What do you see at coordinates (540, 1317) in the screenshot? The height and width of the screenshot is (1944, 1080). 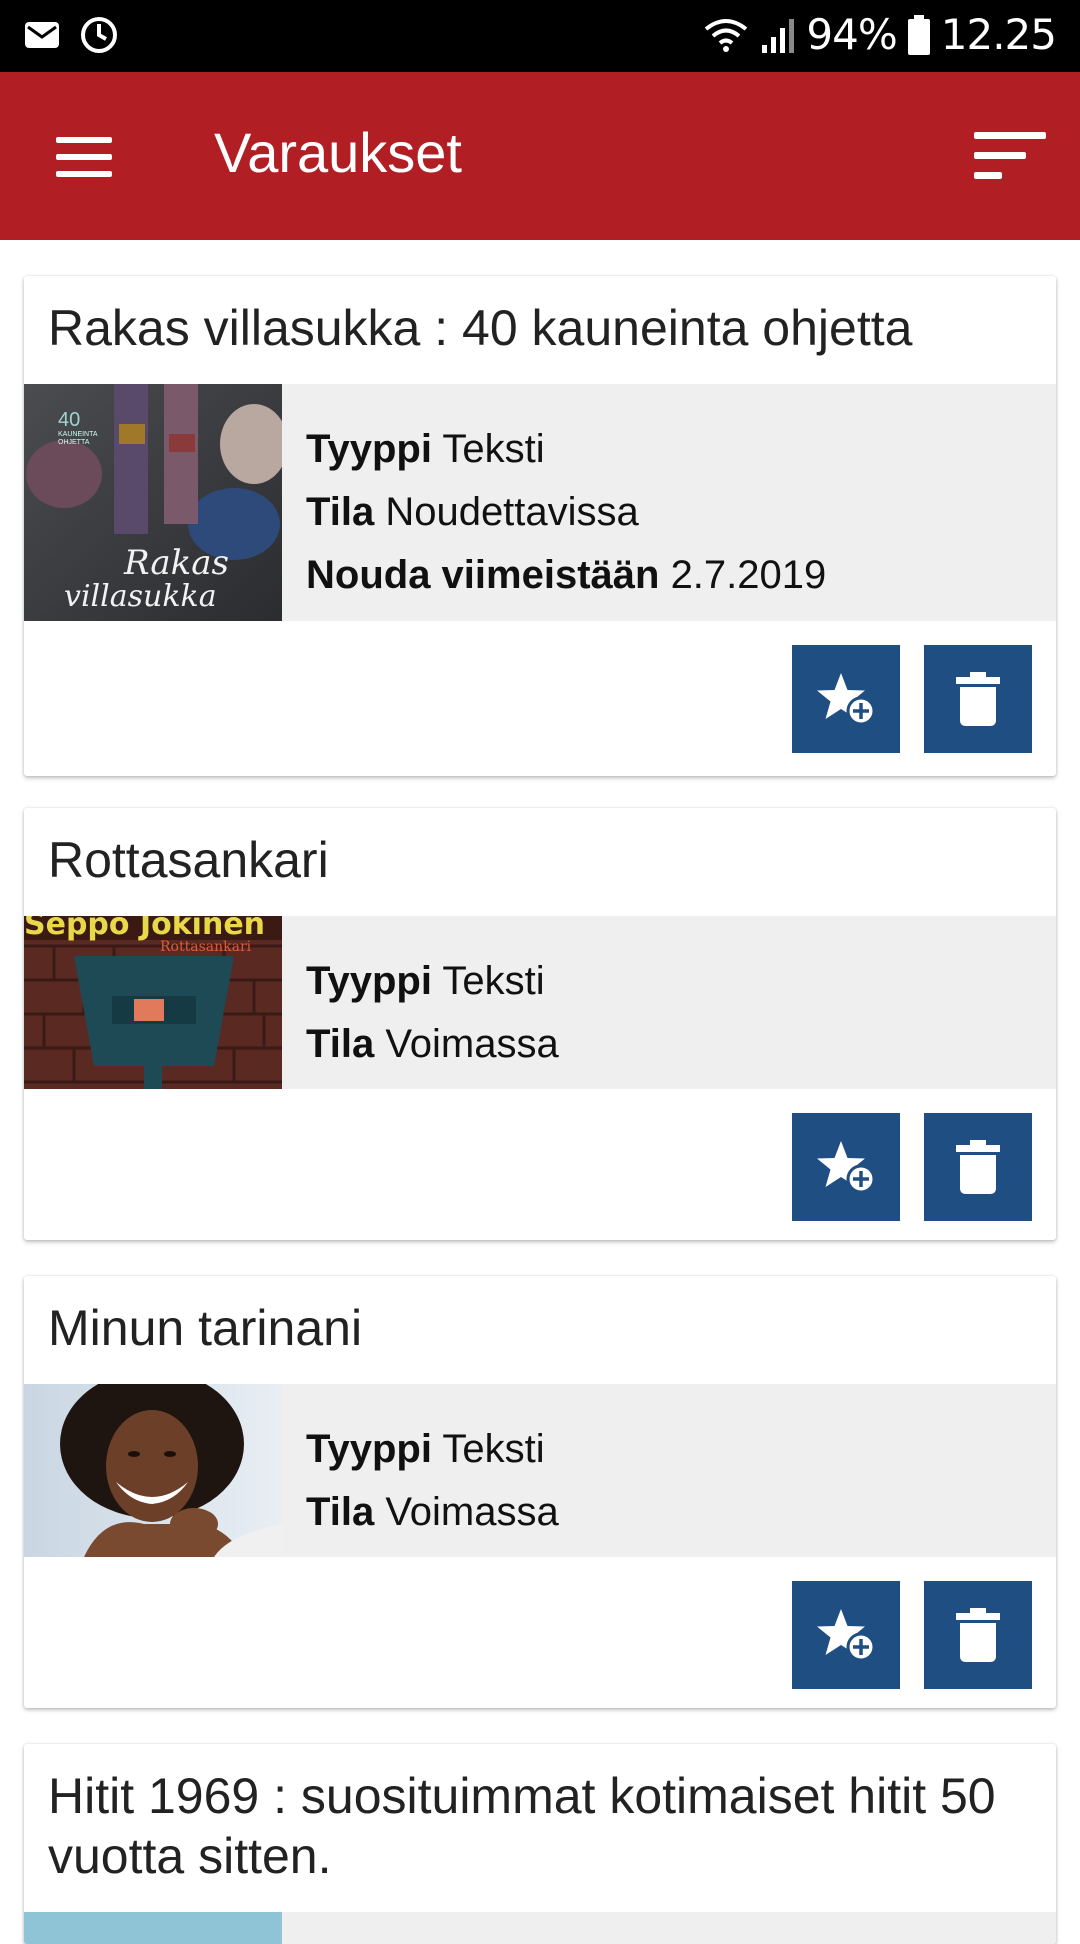 I see `reservation-title: Minun tarinani` at bounding box center [540, 1317].